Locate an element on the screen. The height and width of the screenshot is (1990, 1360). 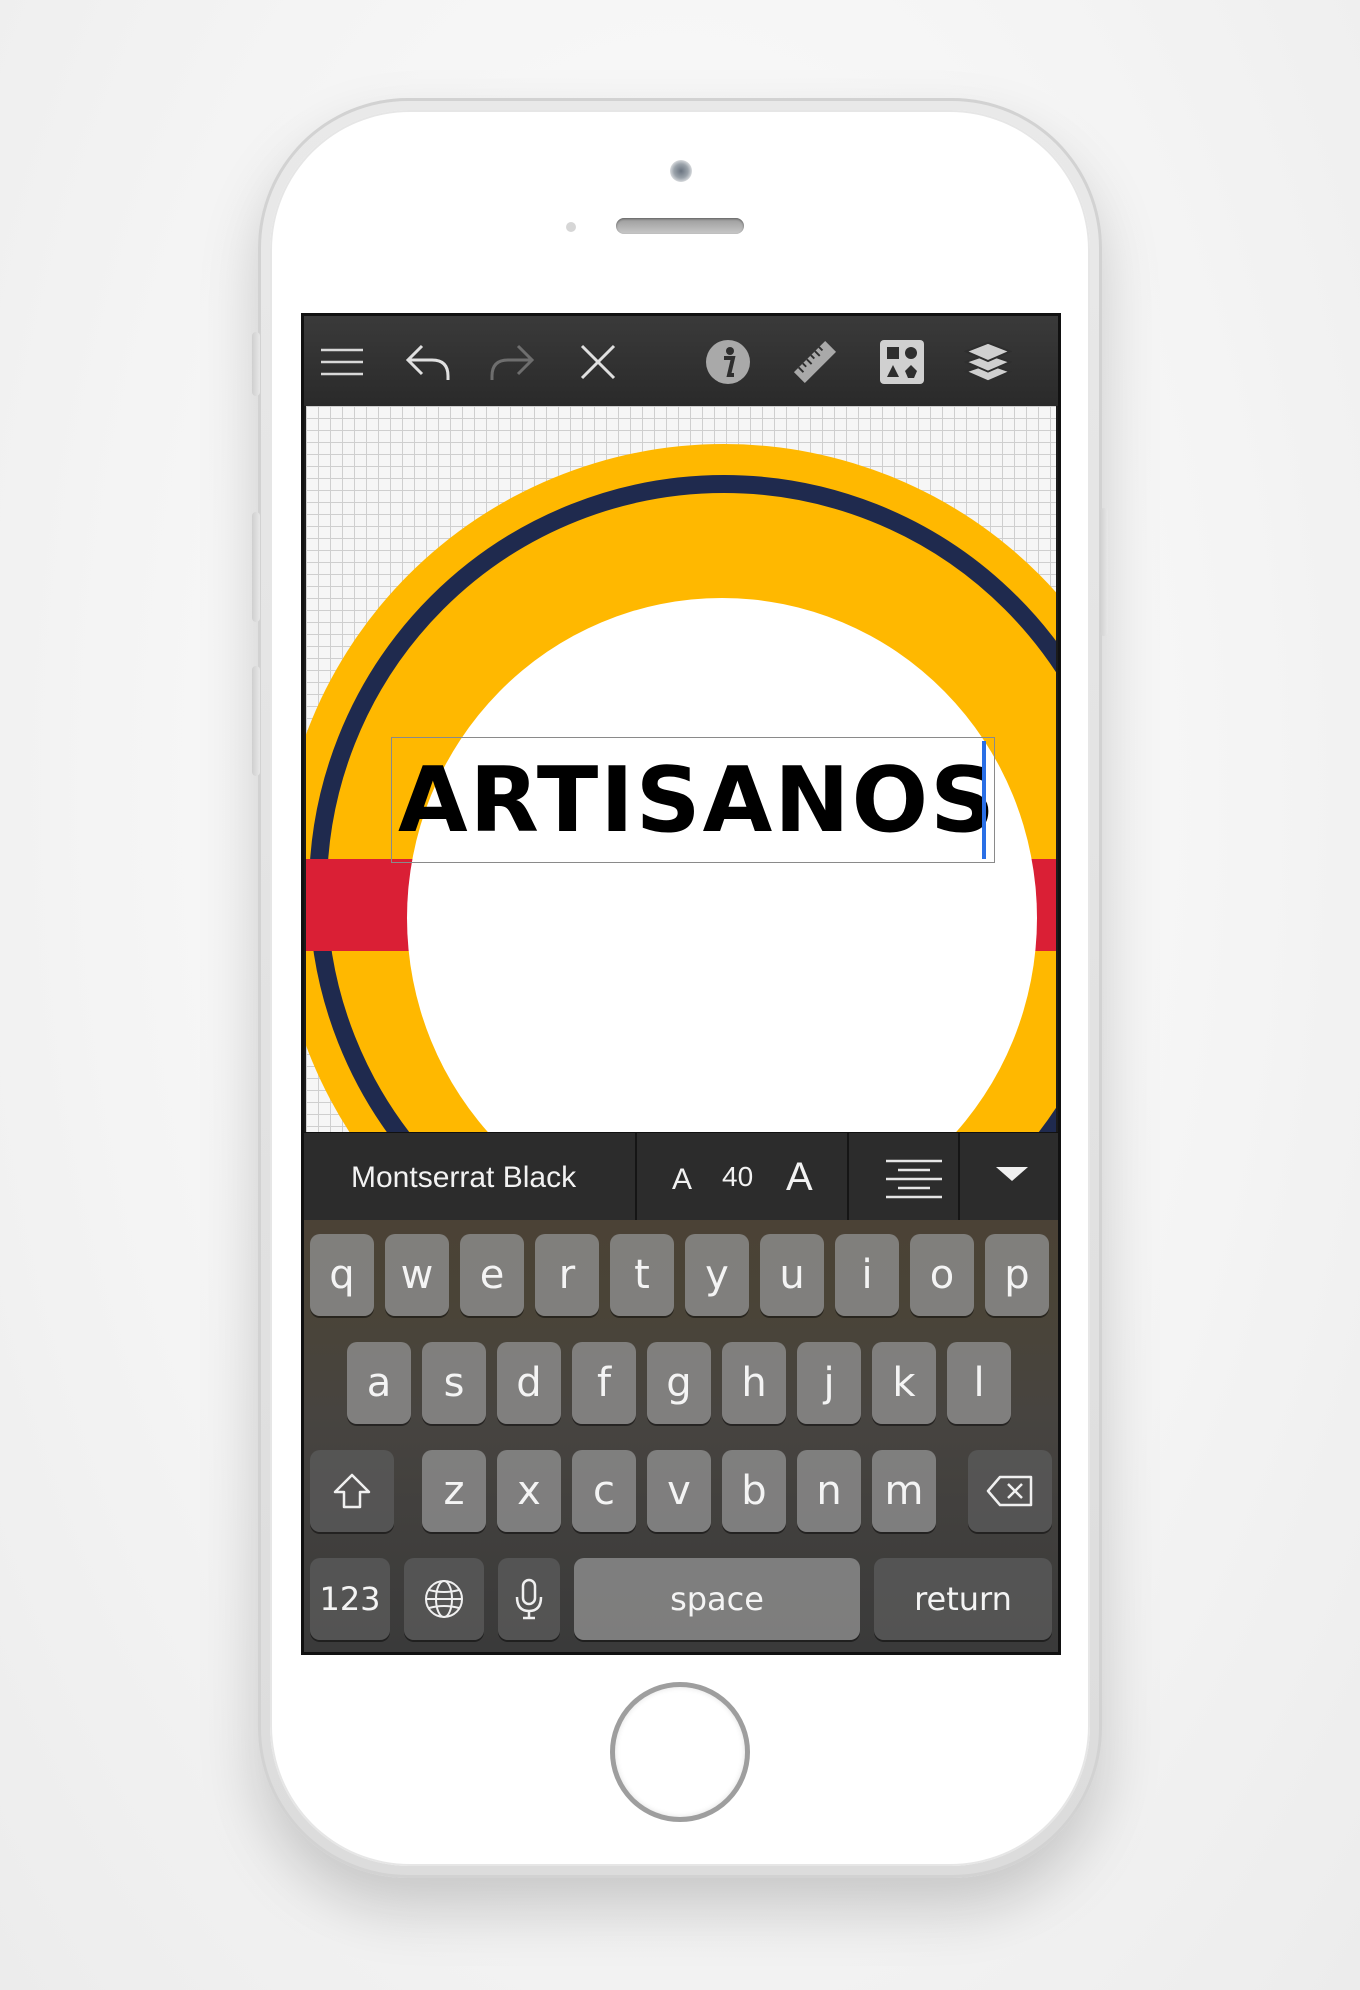
microphone-icon is located at coordinates (529, 1599).